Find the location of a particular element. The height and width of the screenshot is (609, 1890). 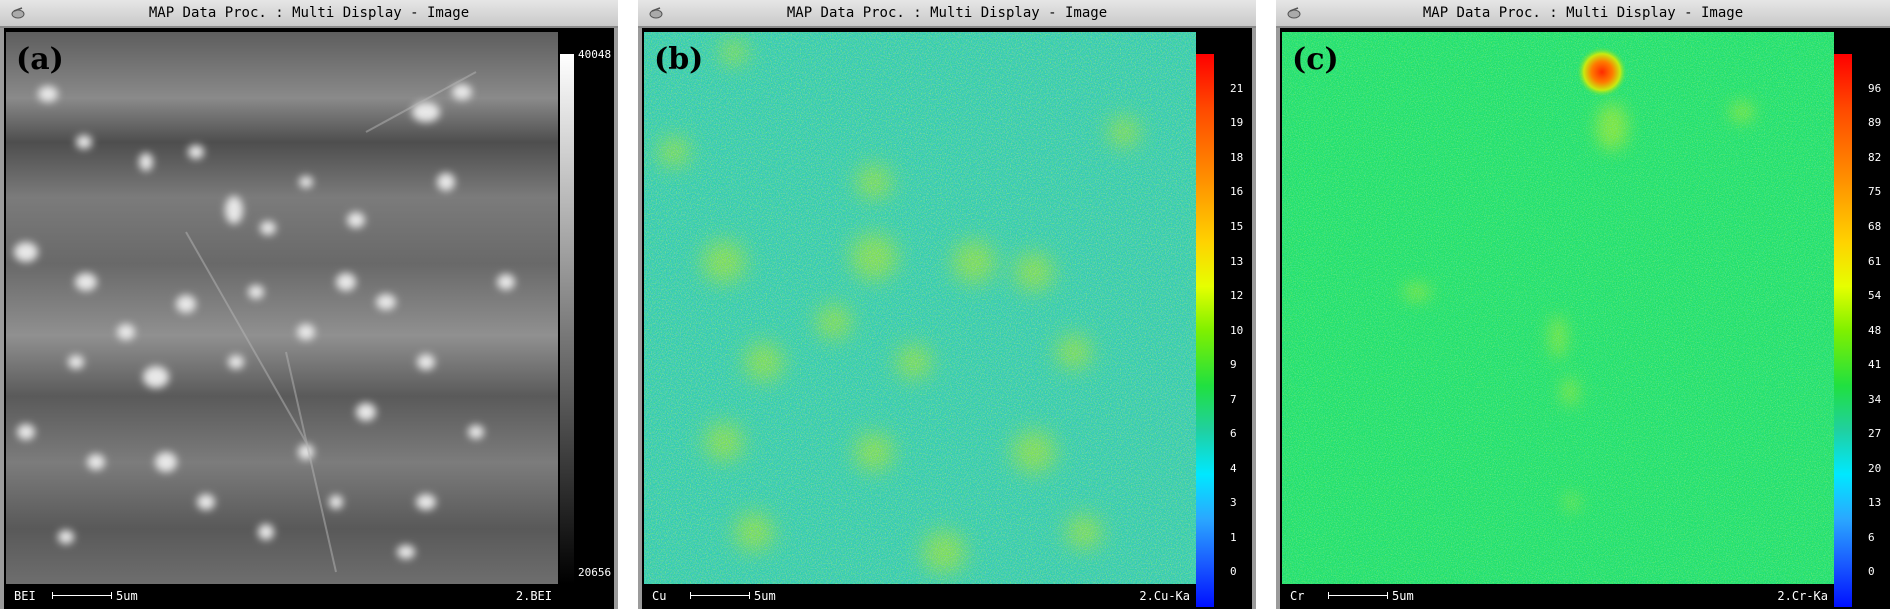

colorbar-tick: 16 is located at coordinates (1237, 191).